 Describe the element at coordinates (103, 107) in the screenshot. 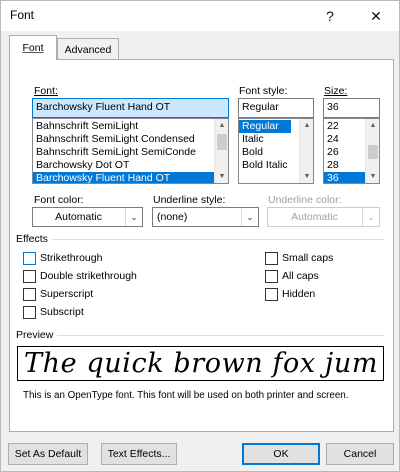

I see `font-name-value: Barchowsky Fluent Hand OT` at that location.